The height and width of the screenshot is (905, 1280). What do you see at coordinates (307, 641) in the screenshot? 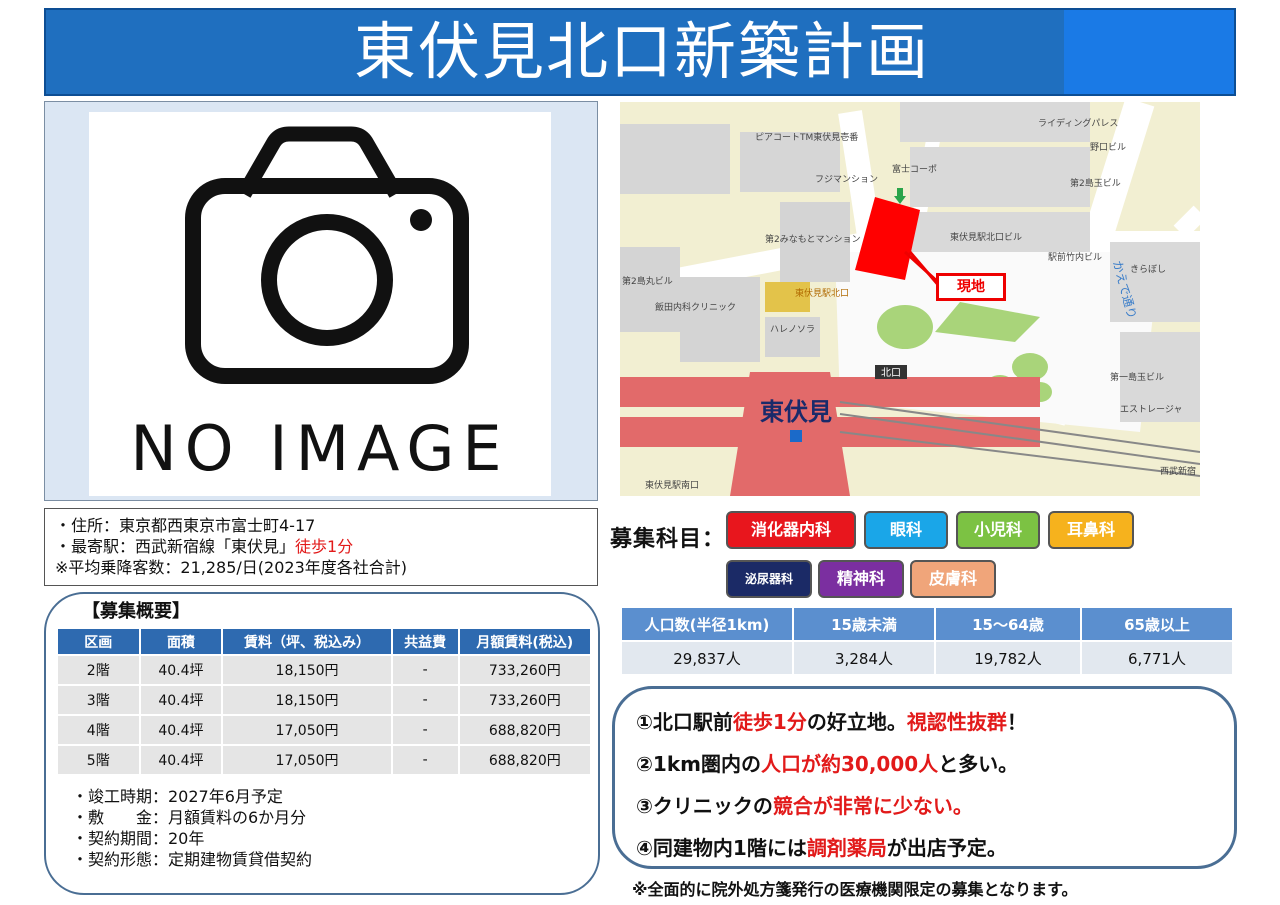
I see `table-header: 賃料（坪、税込み）` at bounding box center [307, 641].